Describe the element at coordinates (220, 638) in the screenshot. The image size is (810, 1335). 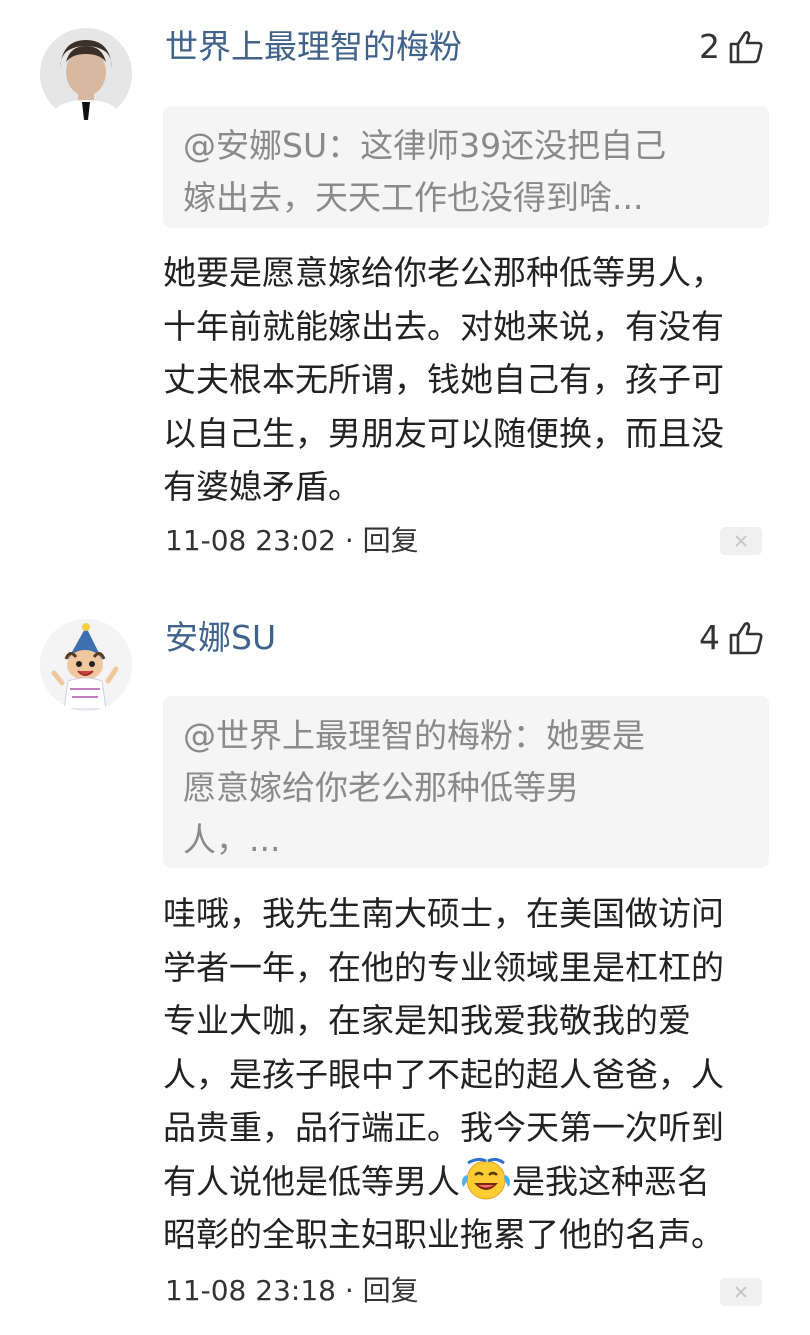
I see `username: 安娜SU` at that location.